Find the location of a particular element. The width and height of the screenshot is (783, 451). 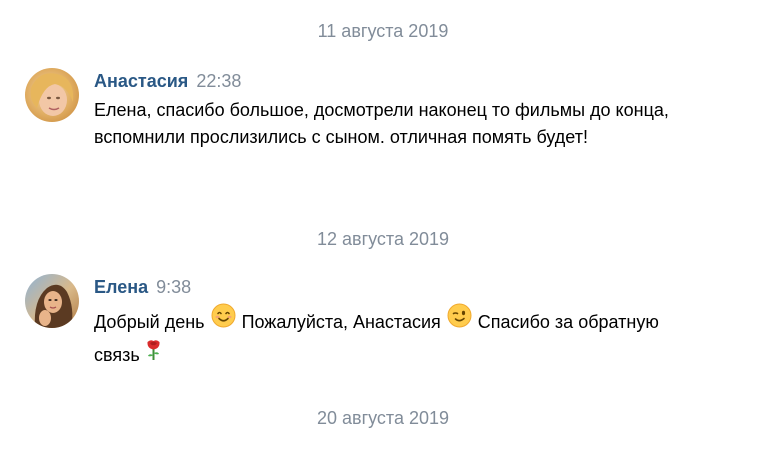

message-text-part: Пожалуйста, Анастасия is located at coordinates (341, 322).